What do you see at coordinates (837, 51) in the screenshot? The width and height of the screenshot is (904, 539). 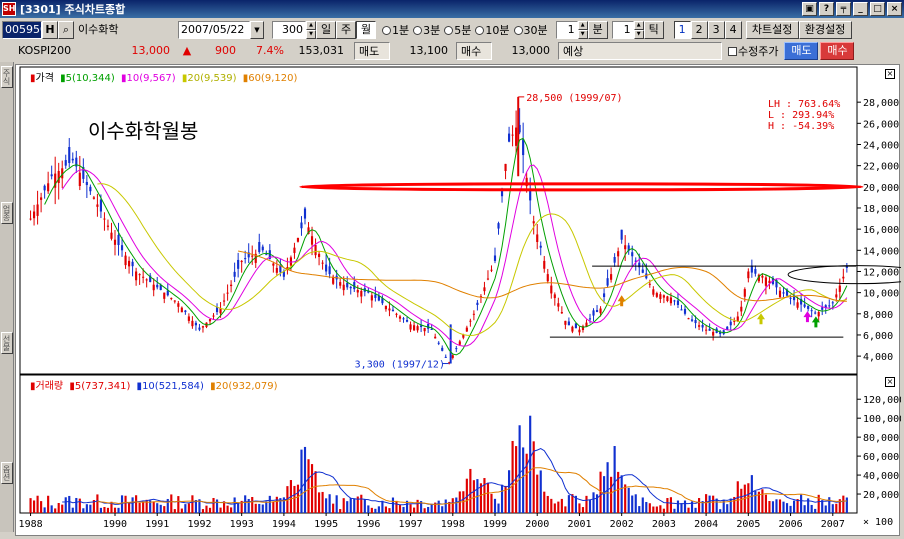 I see `buy-button: 매수` at bounding box center [837, 51].